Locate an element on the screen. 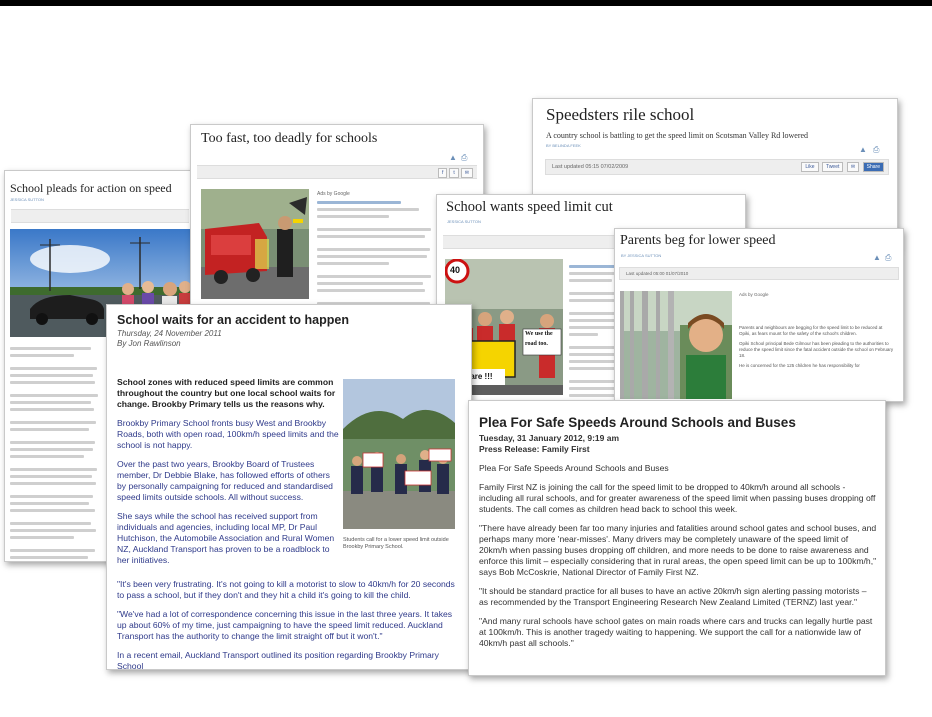 The image size is (932, 717). like-label: Like is located at coordinates (810, 166).